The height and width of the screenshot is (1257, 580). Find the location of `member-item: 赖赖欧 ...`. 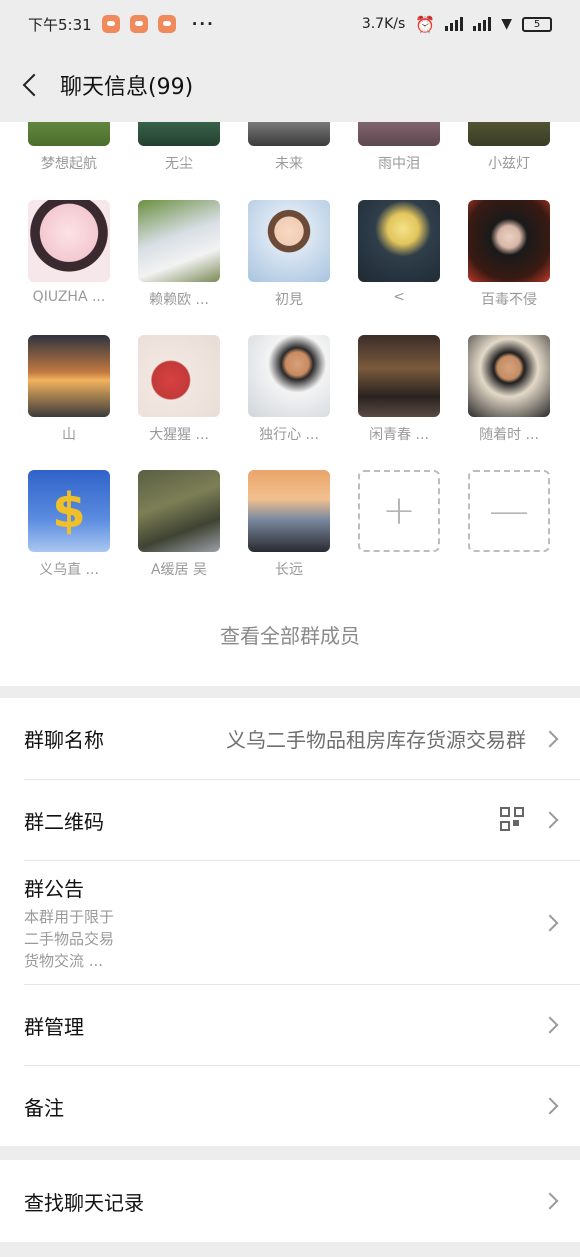

member-item: 赖赖欧 ... is located at coordinates (179, 254).